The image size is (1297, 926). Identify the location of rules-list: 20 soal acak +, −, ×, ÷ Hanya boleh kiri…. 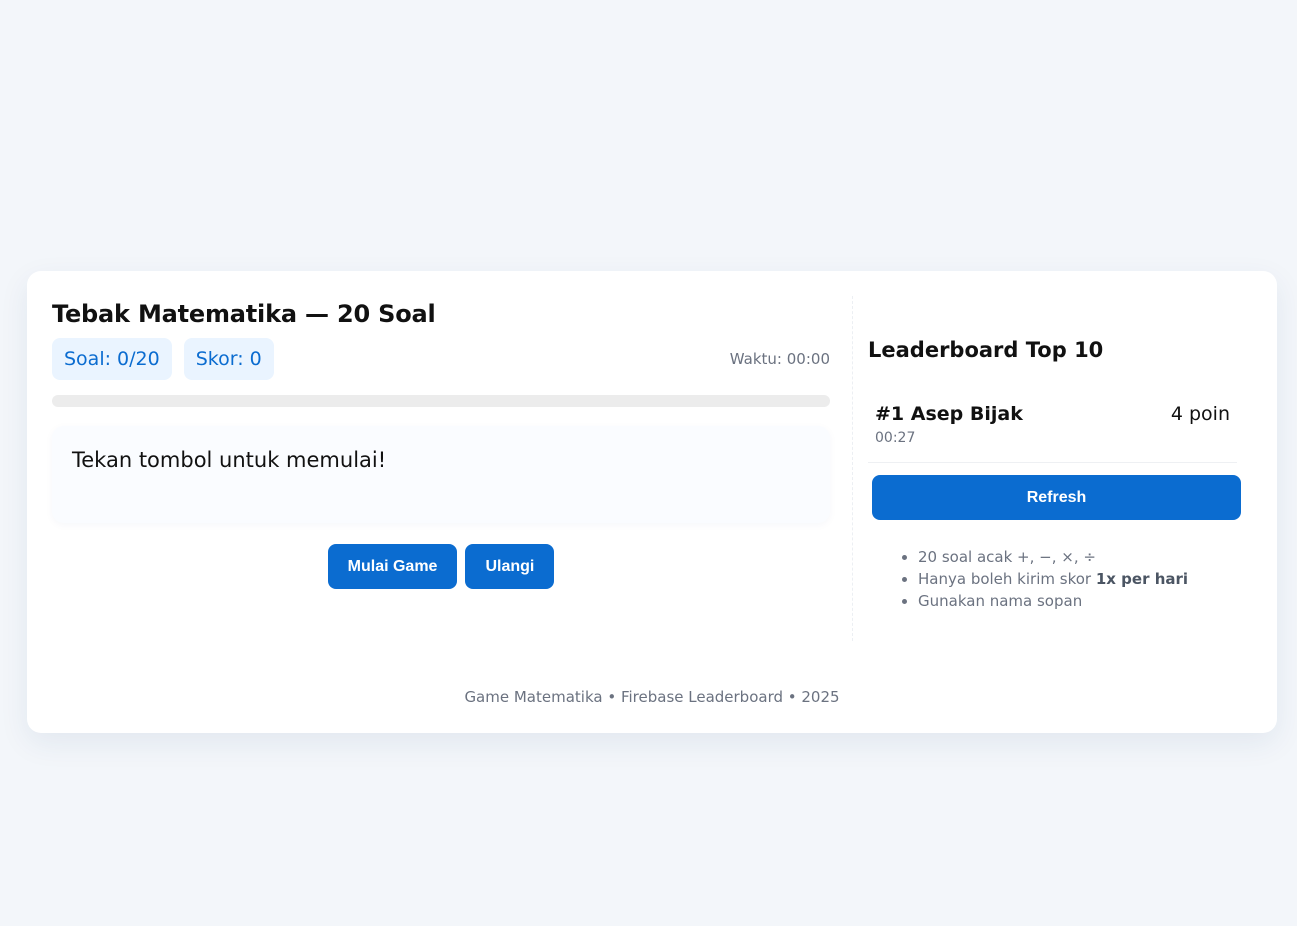
(1052, 579).